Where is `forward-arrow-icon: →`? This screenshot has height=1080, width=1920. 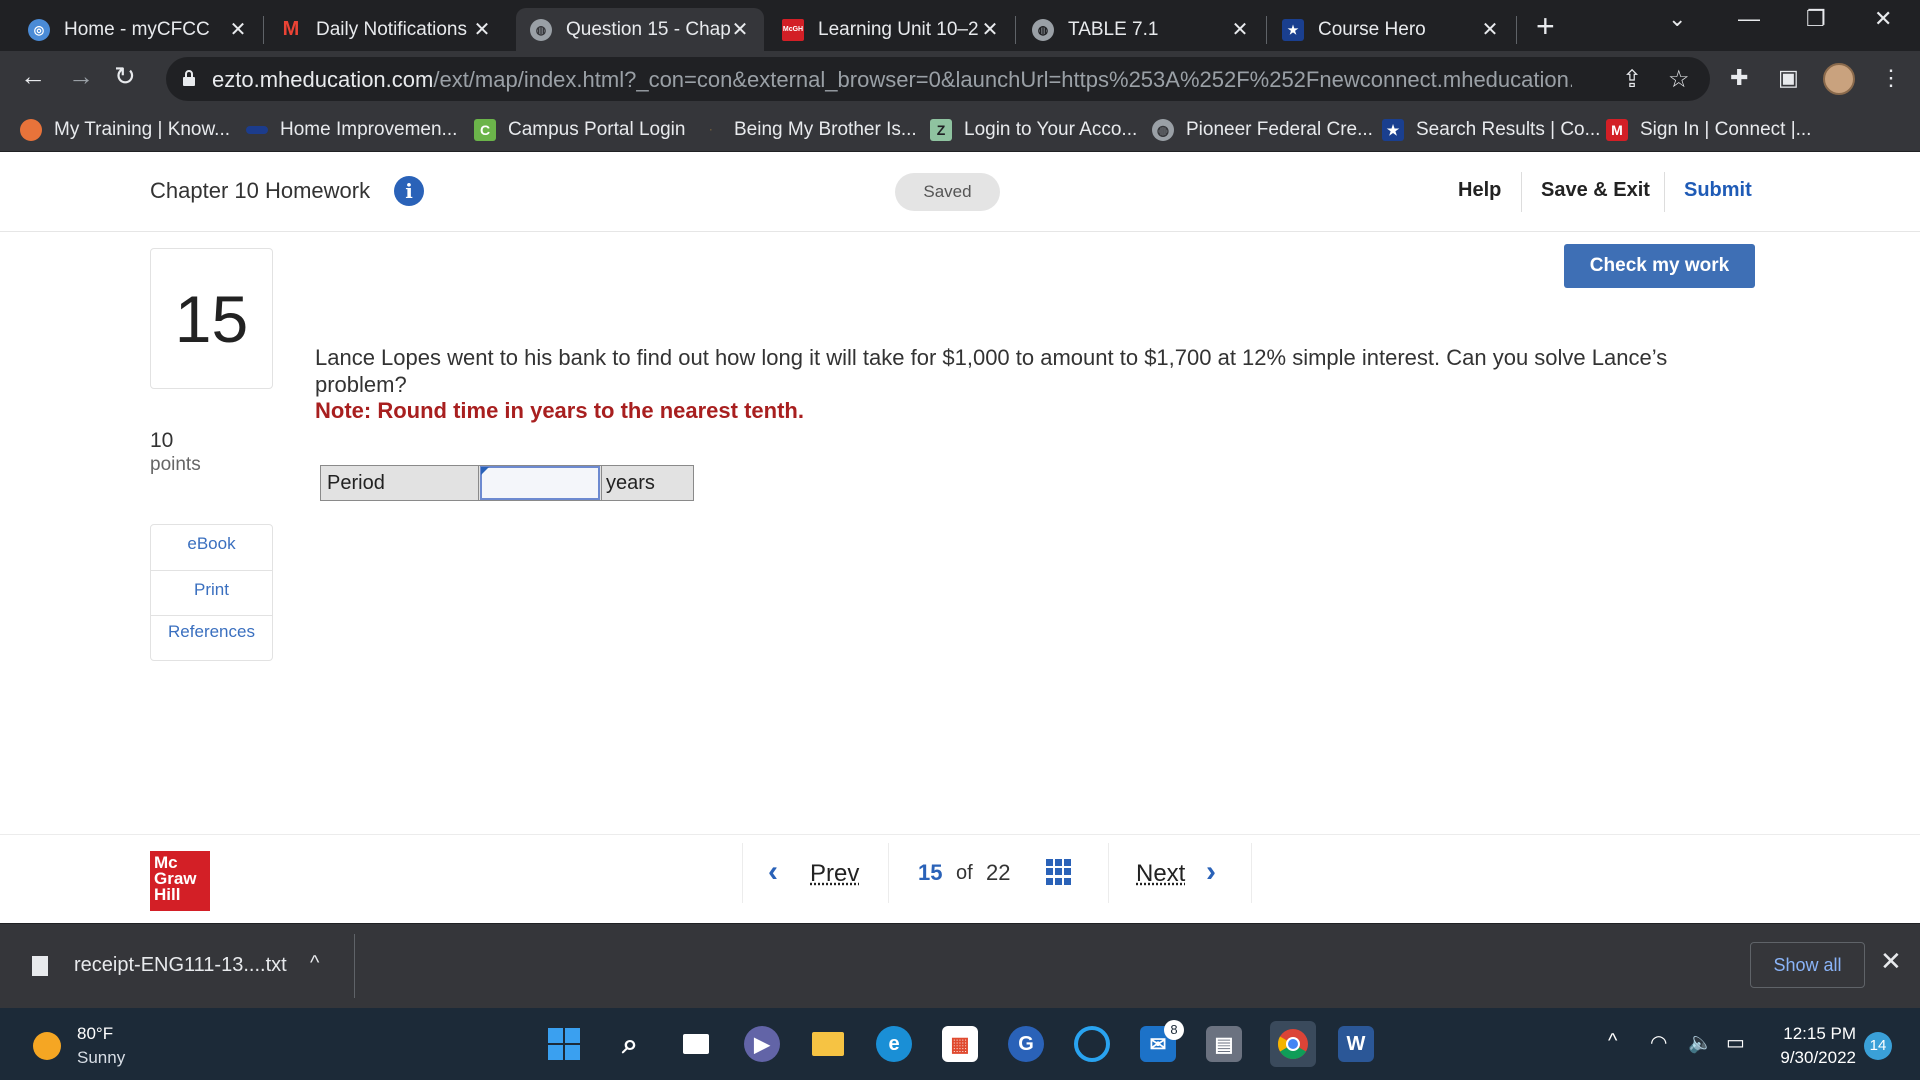
forward-arrow-icon: → is located at coordinates (81, 76).